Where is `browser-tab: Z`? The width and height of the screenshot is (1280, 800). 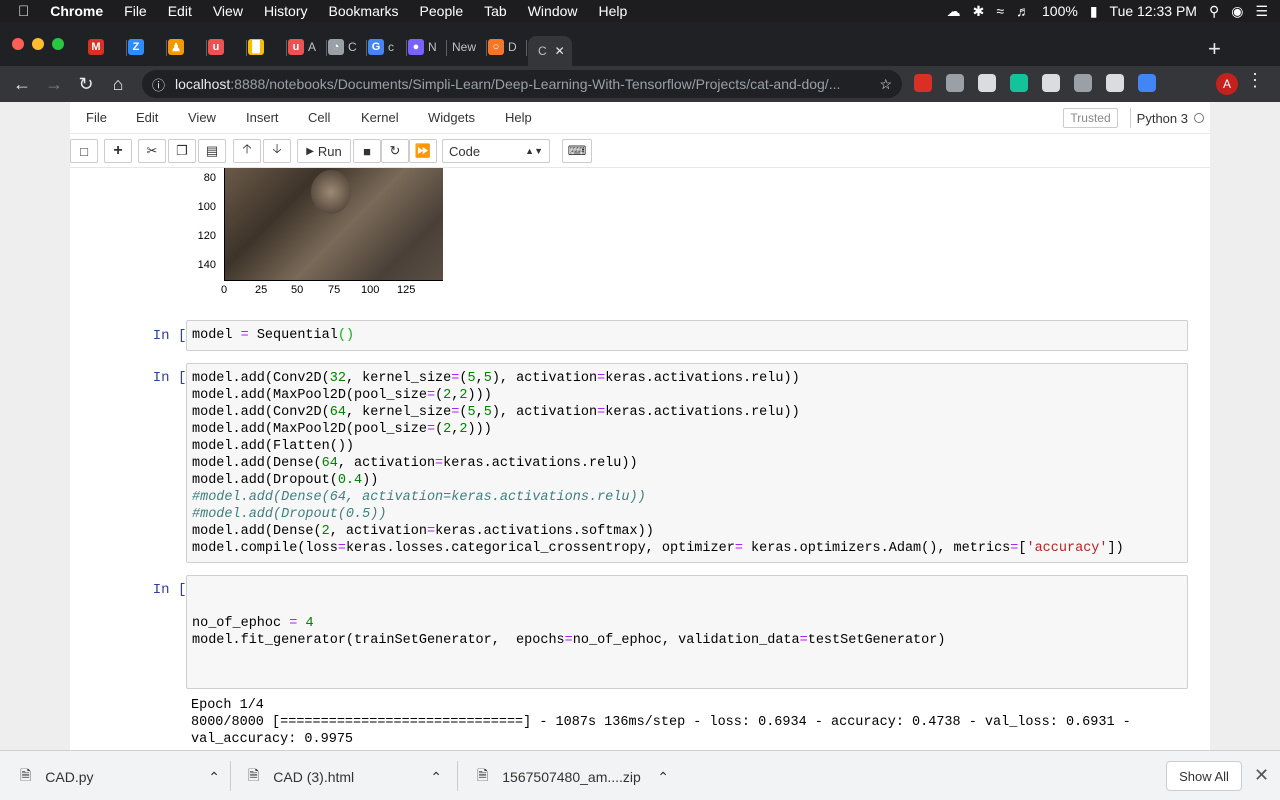 browser-tab: Z is located at coordinates (147, 47).